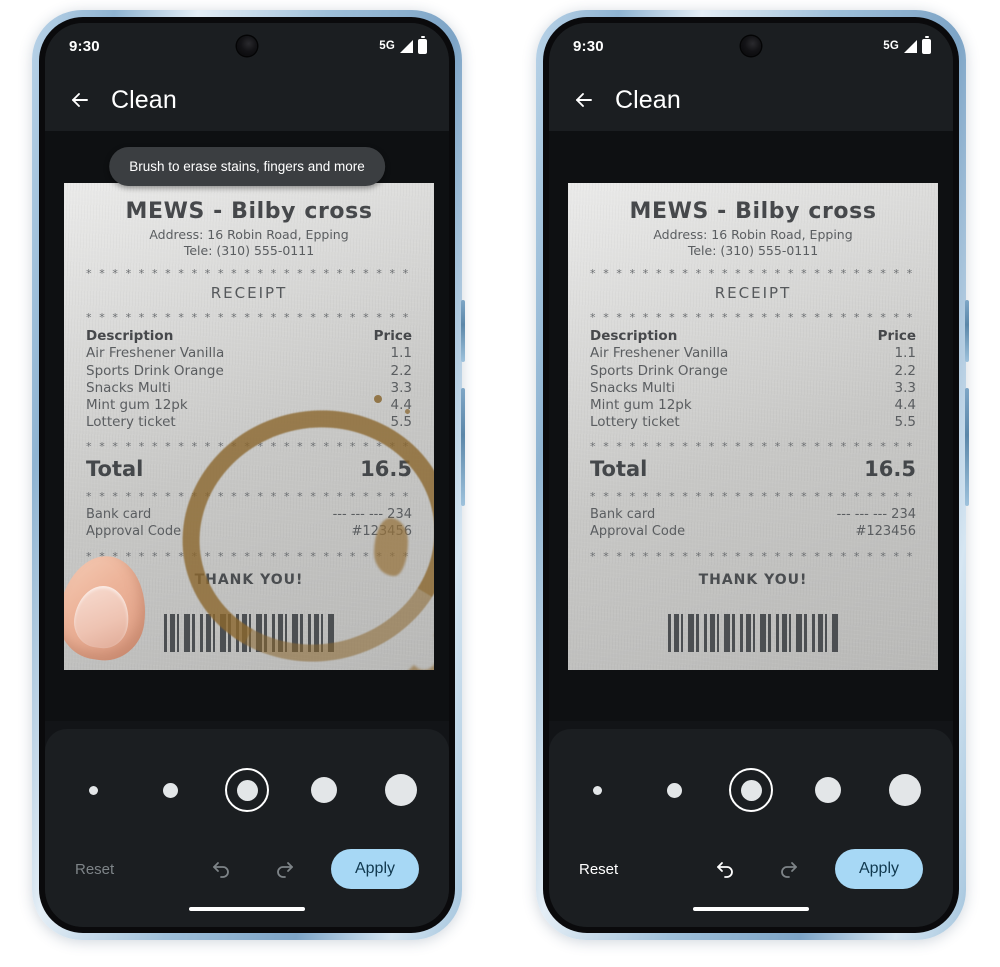 This screenshot has height=967, width=1000. I want to click on receipt-line-item: Snacks Multi 3.3, so click(249, 388).